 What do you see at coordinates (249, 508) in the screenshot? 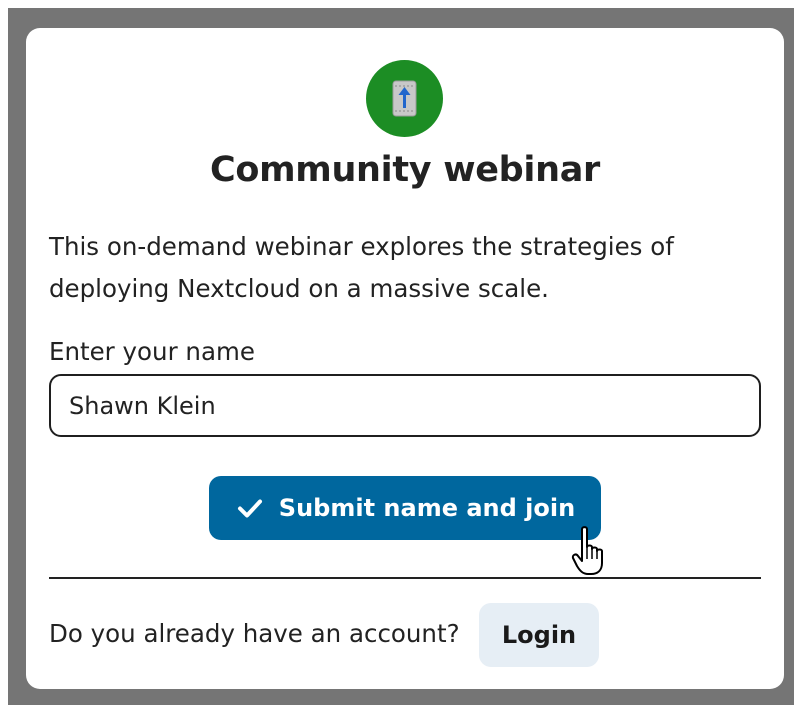
I see `check-icon` at bounding box center [249, 508].